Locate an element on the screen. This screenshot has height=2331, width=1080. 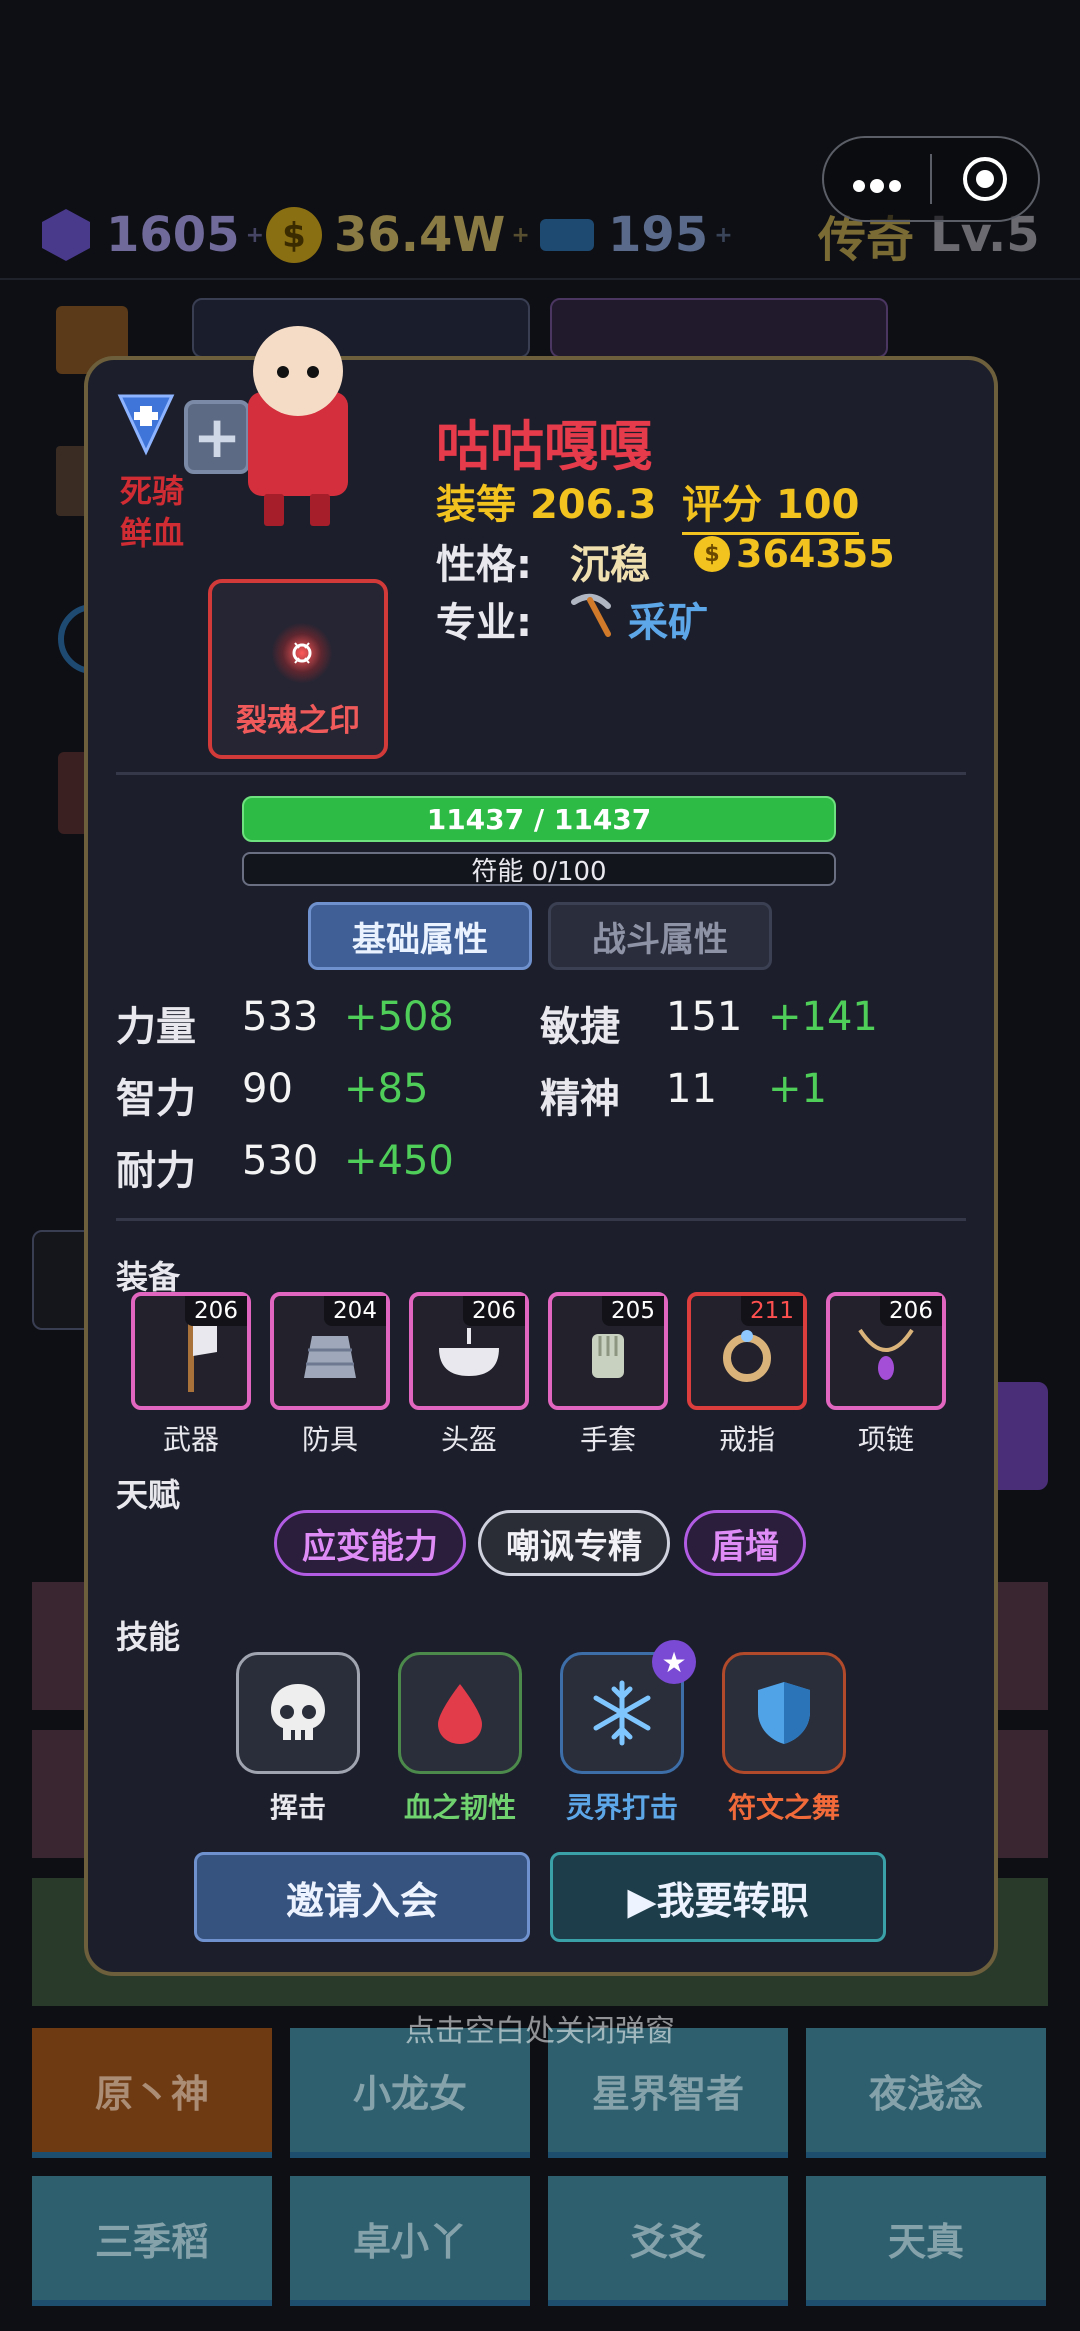
pickaxe-icon is located at coordinates (591, 617).